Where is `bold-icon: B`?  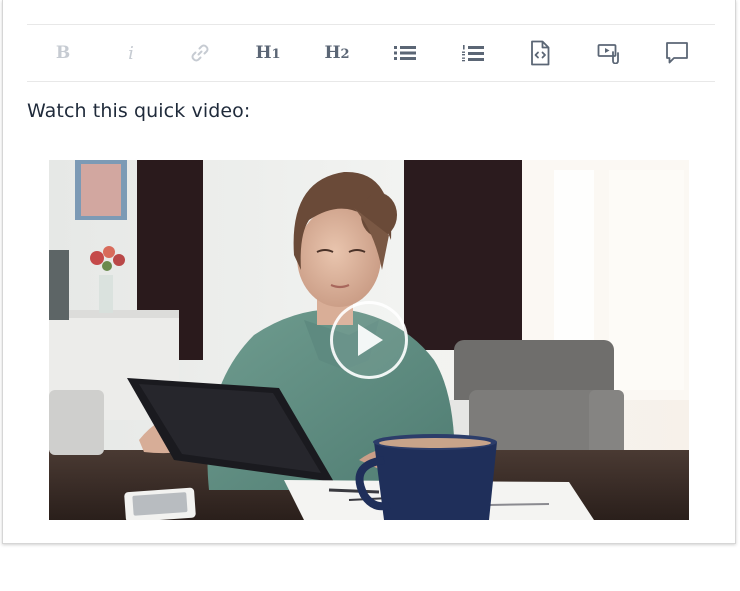 bold-icon: B is located at coordinates (63, 52).